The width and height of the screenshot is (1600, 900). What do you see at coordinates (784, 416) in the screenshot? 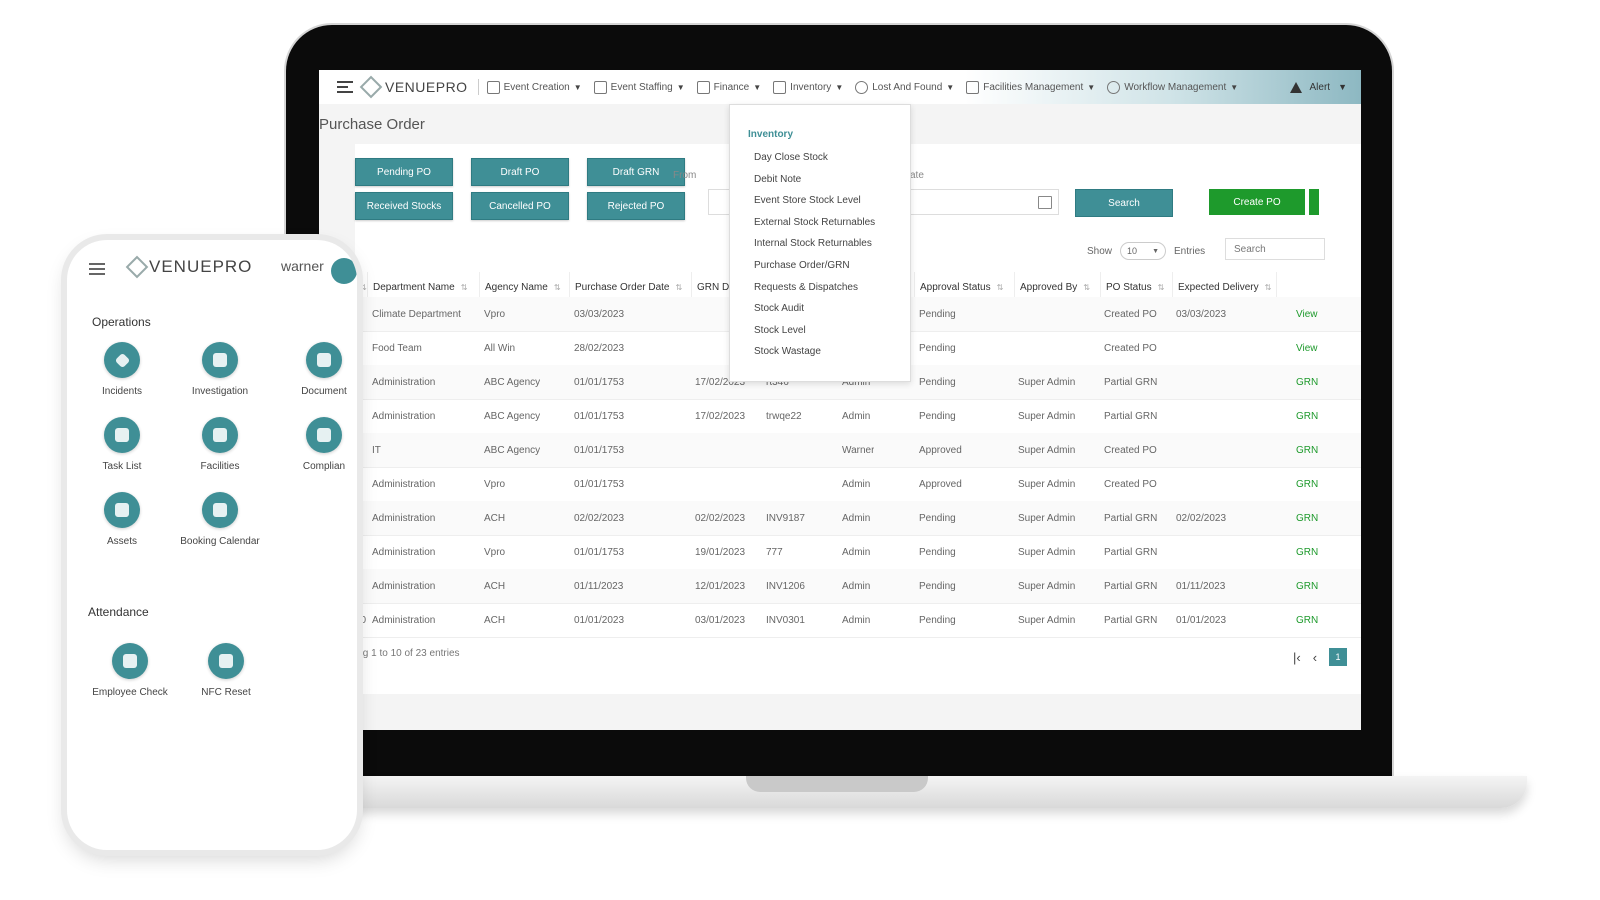
I see `invoice-cell: trwqe22` at bounding box center [784, 416].